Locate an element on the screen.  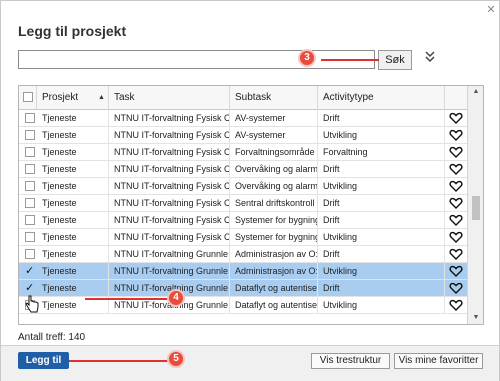
column-header-prosjekt: Prosjekt ▲ is located at coordinates (73, 98).